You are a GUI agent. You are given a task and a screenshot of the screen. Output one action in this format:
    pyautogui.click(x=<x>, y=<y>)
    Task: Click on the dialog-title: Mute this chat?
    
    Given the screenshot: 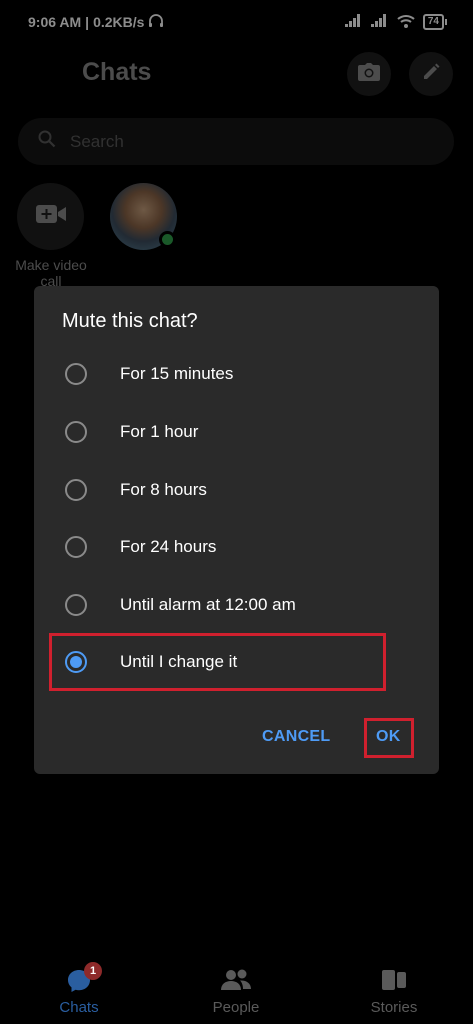 What is the action you would take?
    pyautogui.click(x=130, y=321)
    